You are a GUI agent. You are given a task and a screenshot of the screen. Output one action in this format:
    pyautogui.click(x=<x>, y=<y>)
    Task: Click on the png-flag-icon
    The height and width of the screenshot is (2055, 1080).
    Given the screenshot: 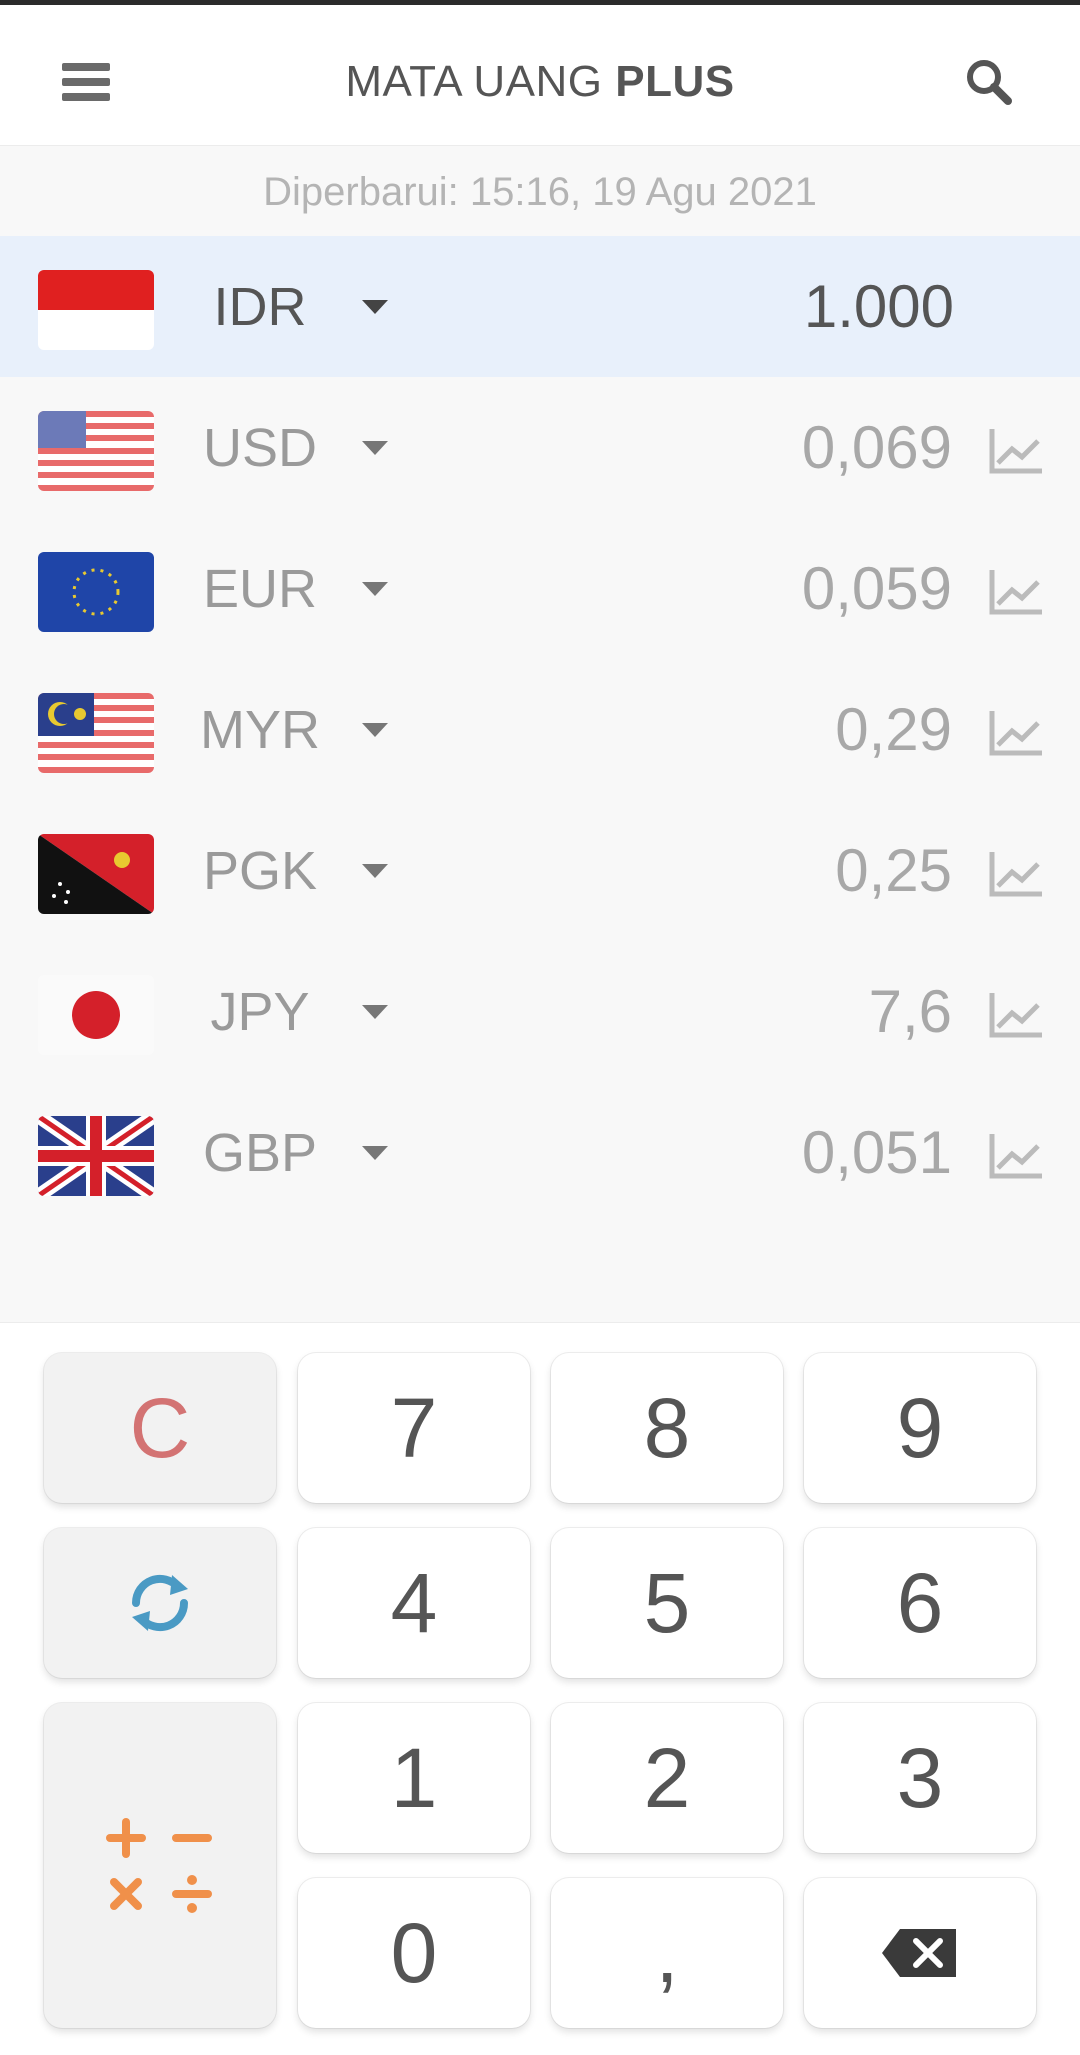 What is the action you would take?
    pyautogui.click(x=96, y=874)
    